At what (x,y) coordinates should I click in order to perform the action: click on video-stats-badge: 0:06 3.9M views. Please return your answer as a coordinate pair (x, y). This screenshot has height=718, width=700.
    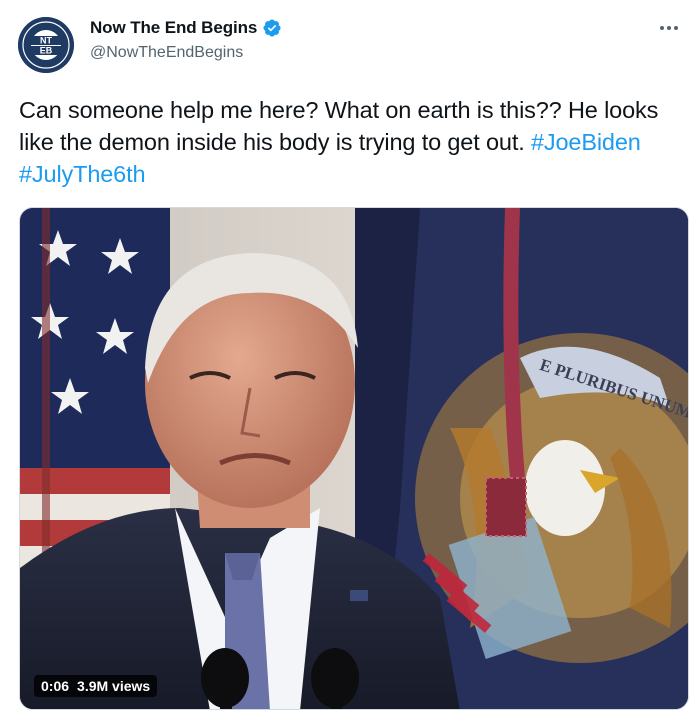
    Looking at the image, I should click on (96, 686).